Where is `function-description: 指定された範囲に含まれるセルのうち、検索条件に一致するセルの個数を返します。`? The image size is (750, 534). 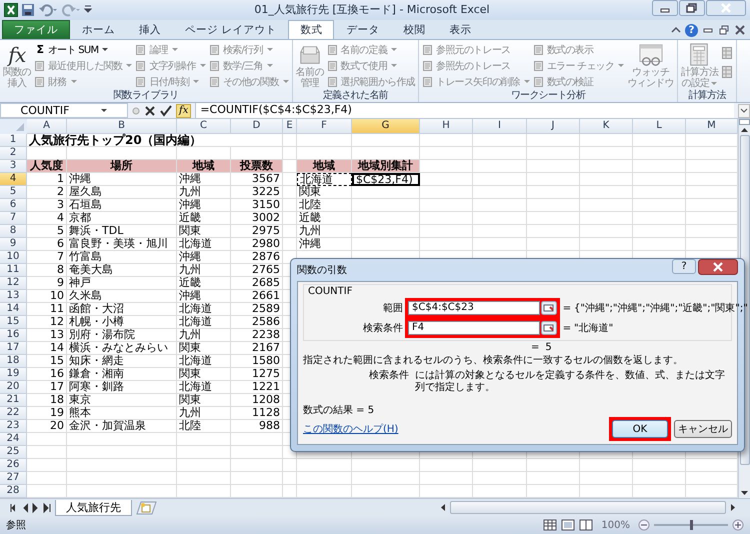
function-description: 指定された範囲に含まれるセルのうち、検索条件に一致するセルの個数を返します。 is located at coordinates (493, 360).